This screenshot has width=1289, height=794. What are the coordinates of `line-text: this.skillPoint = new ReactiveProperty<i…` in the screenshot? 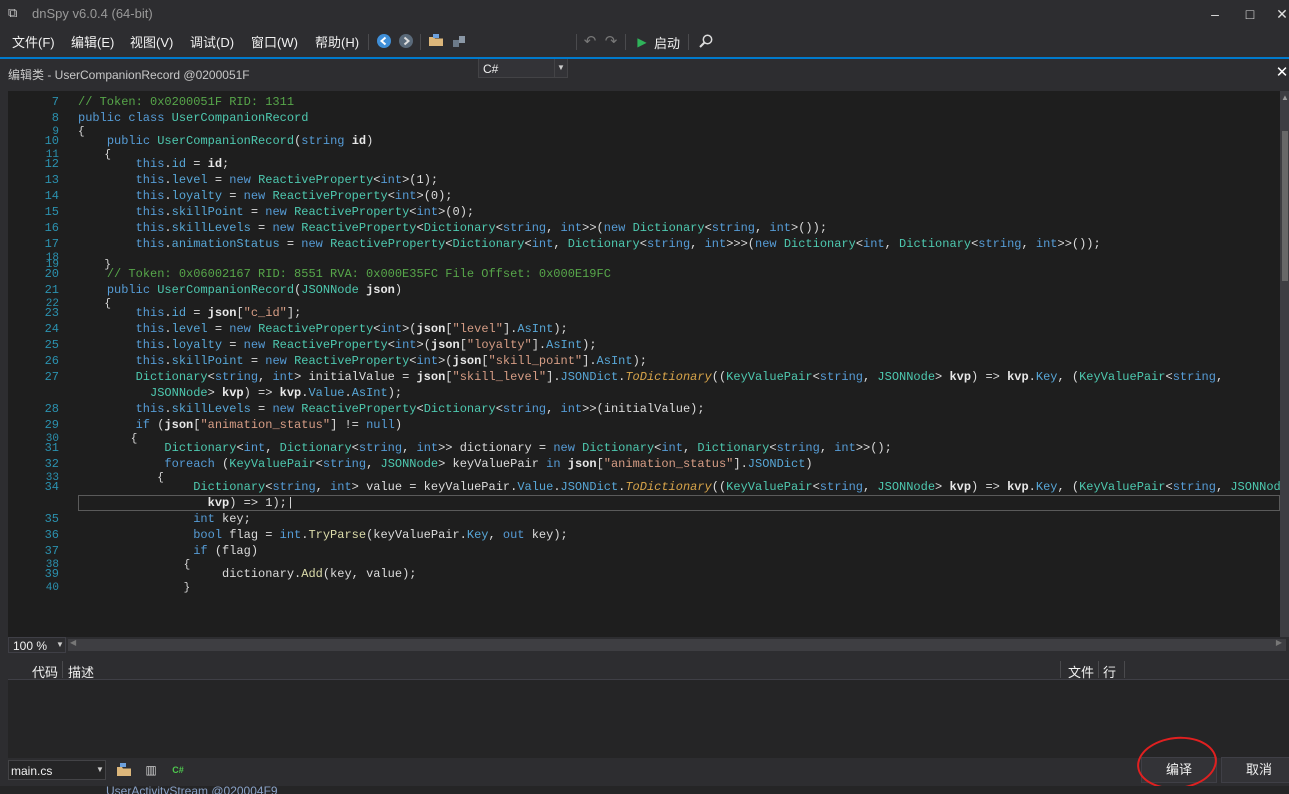 It's located at (391, 361).